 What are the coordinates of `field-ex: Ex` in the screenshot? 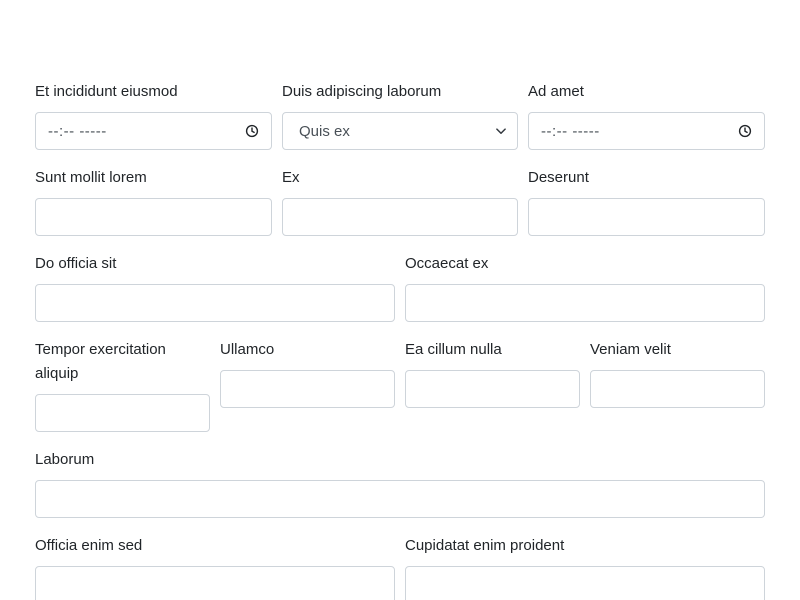 It's located at (400, 201).